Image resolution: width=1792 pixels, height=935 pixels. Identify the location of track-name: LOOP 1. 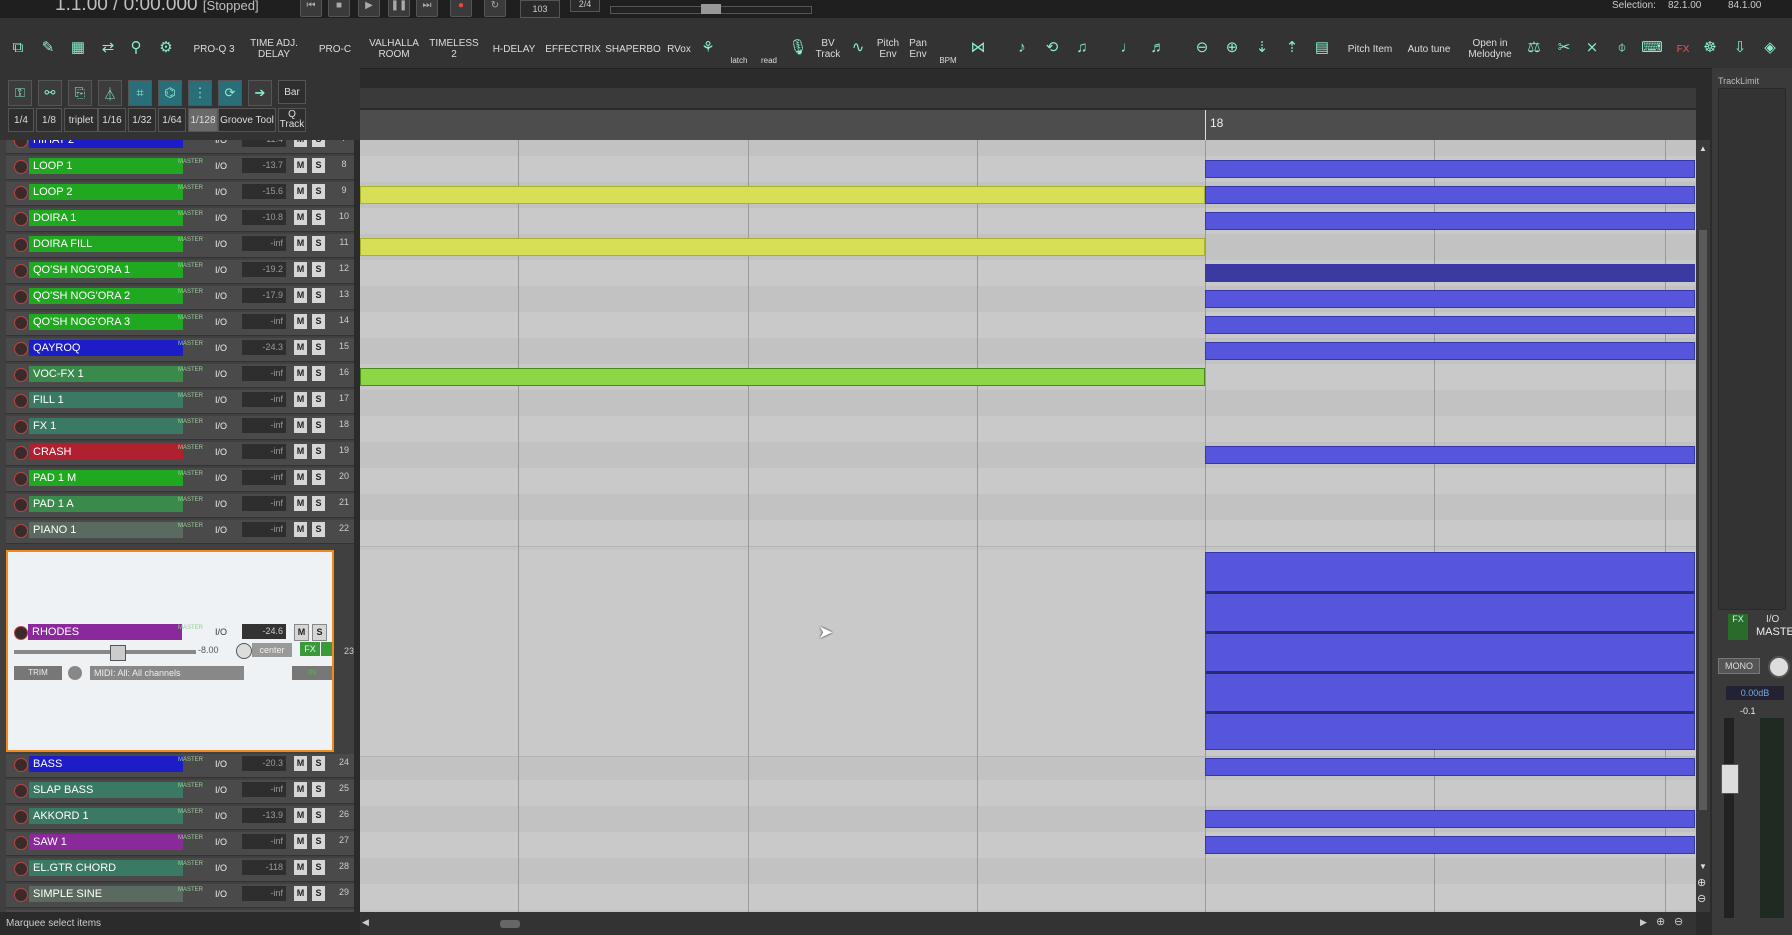
(106, 166).